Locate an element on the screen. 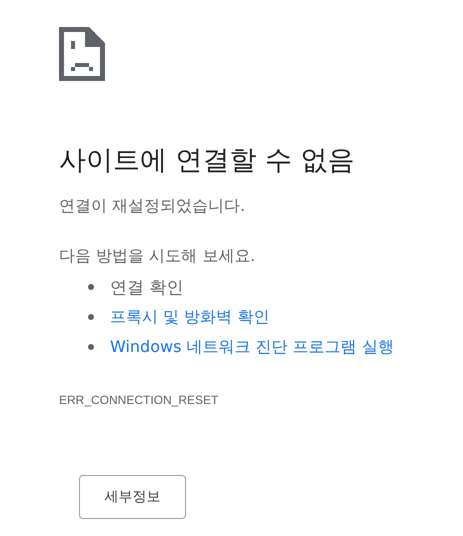 Image resolution: width=463 pixels, height=536 pixels. suggestion-link: 프록시 및 방화벽 확인 is located at coordinates (190, 317).